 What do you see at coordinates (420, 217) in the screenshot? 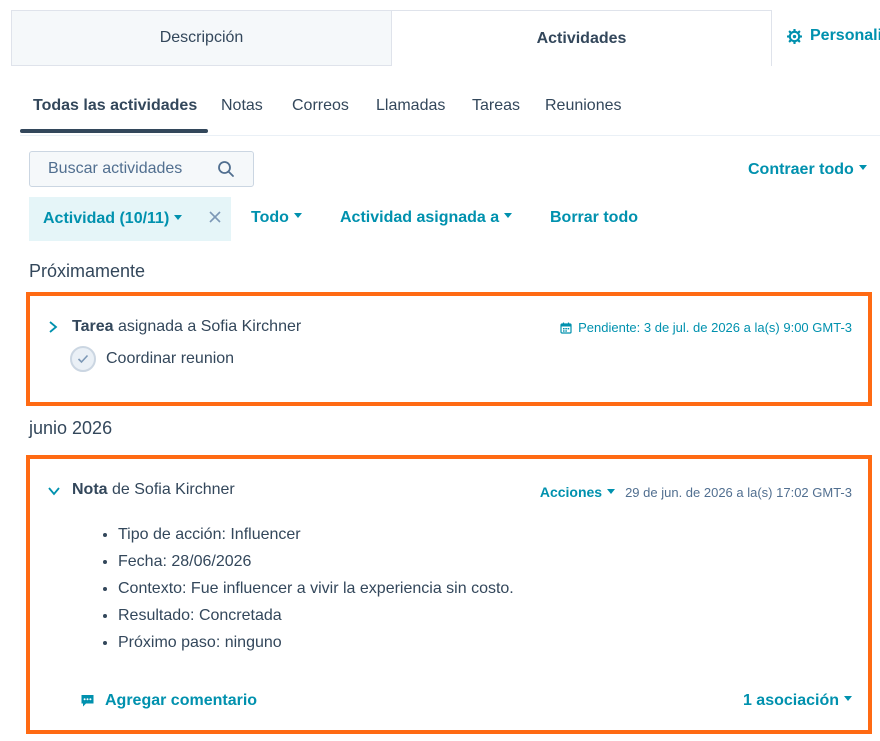
I see `assigned-filter-label: Actividad asignada a` at bounding box center [420, 217].